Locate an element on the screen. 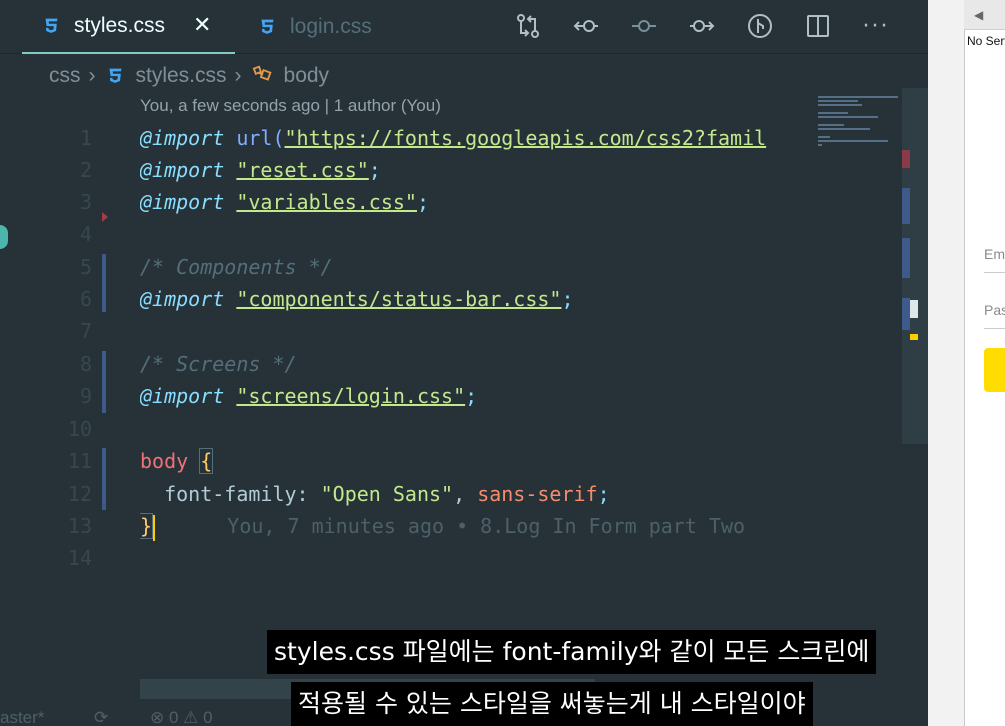  code-line-12: font-family: "Open Sans", sans-serif; is located at coordinates (375, 494).